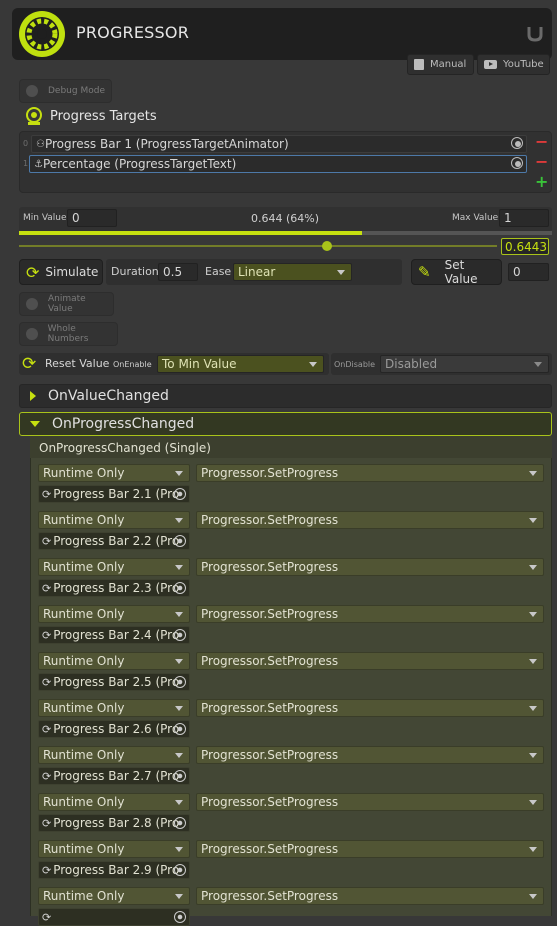  I want to click on listener-target-label: Progress Bar 2.7 (Pro, so click(116, 776).